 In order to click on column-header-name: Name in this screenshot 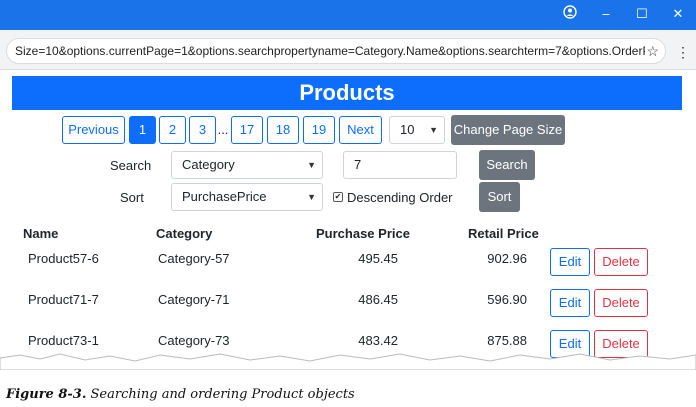, I will do `click(41, 233)`.